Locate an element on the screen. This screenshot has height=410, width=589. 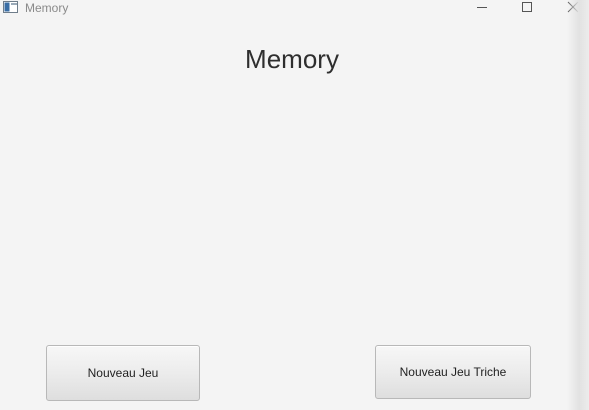
minimize-icon is located at coordinates (482, 8).